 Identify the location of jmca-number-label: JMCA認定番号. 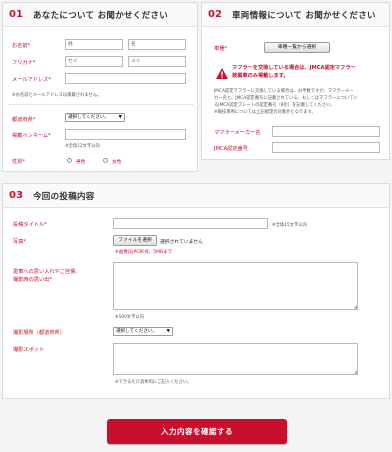
(231, 149).